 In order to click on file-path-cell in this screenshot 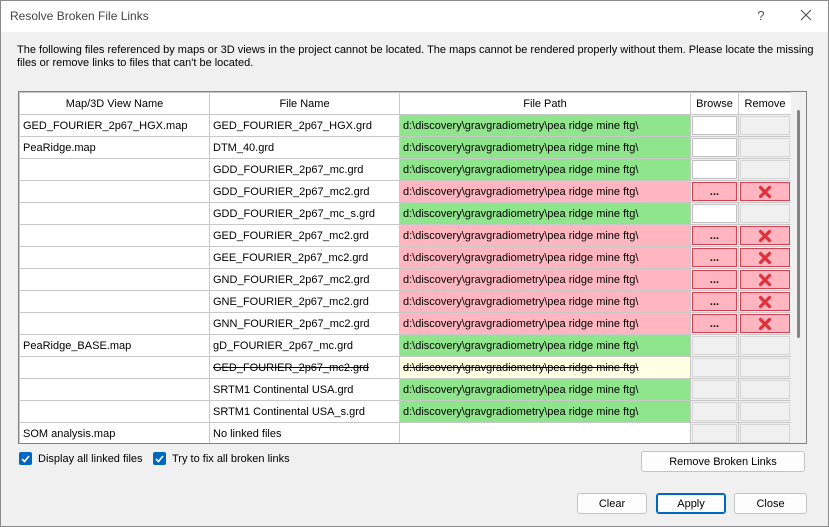, I will do `click(545, 432)`.